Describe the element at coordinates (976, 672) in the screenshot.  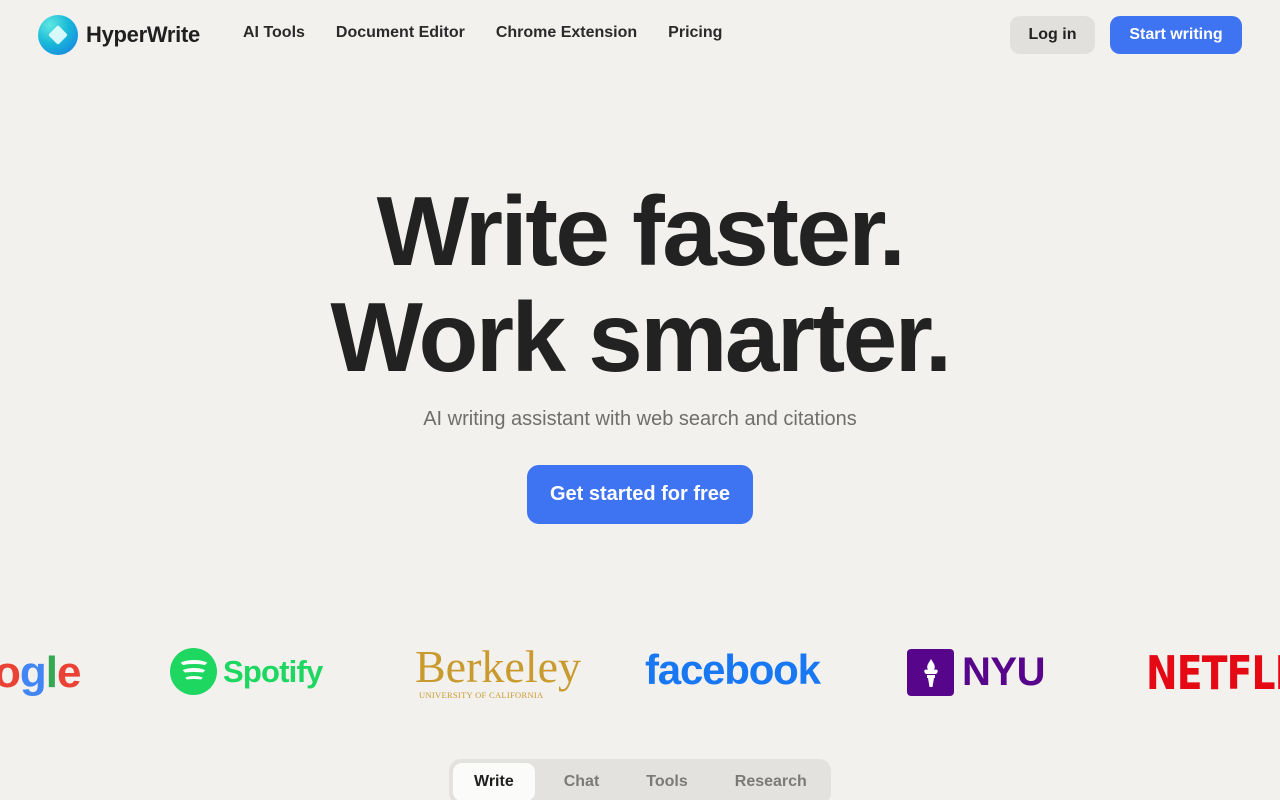
I see `nyu-logo: NYU` at that location.